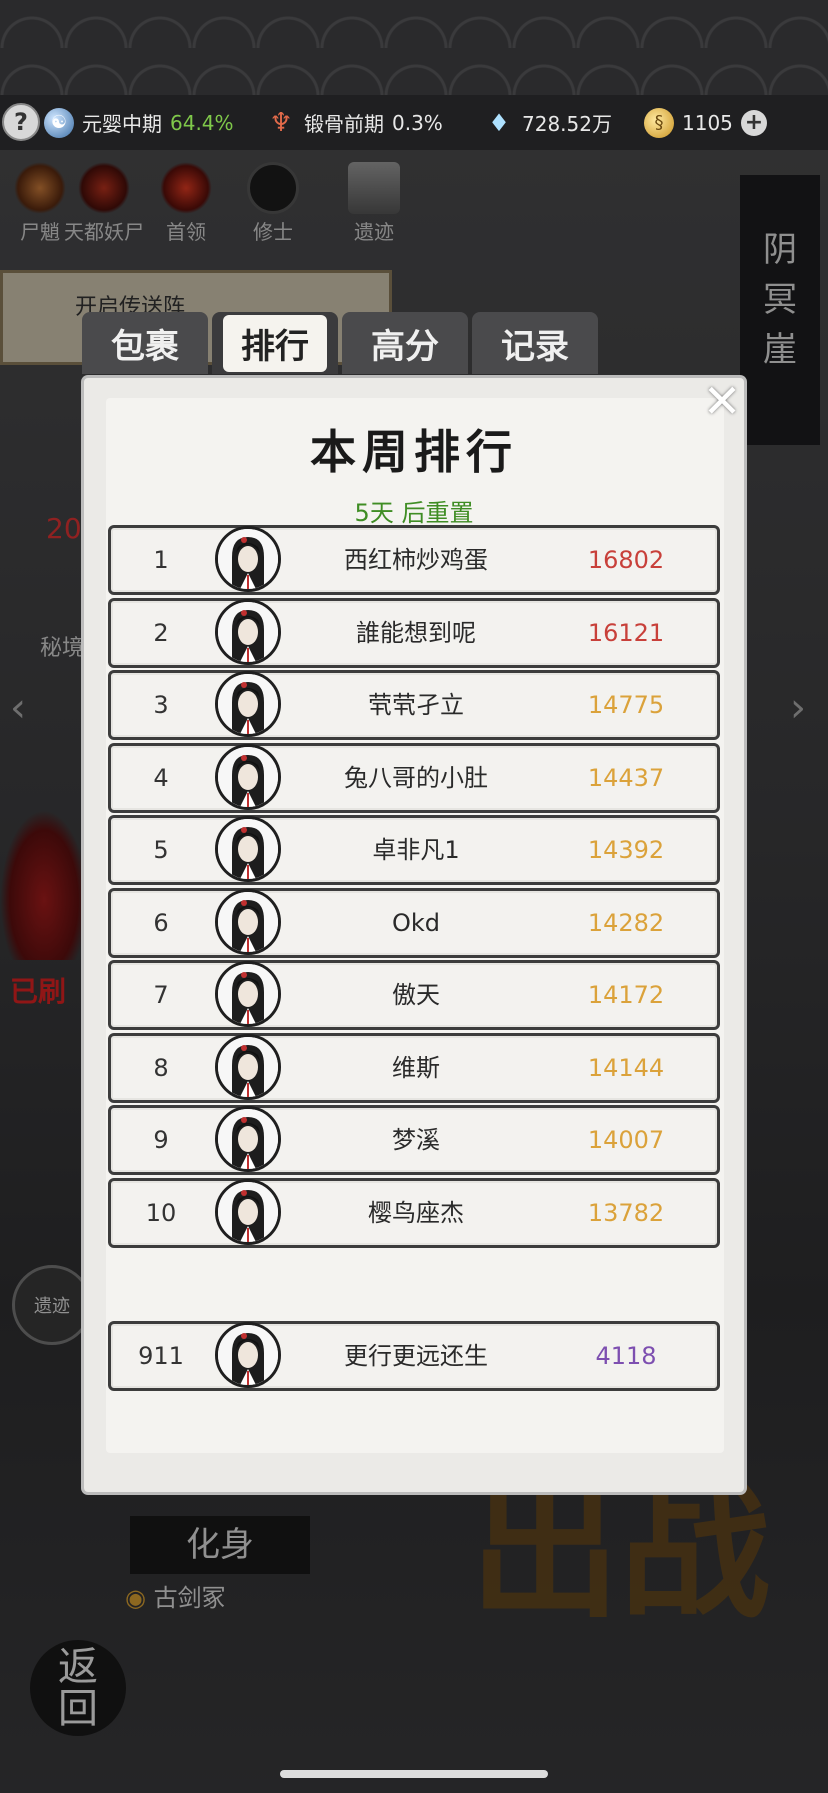 Image resolution: width=828 pixels, height=1793 pixels. I want to click on coin-stat: § 1105 +, so click(705, 122).